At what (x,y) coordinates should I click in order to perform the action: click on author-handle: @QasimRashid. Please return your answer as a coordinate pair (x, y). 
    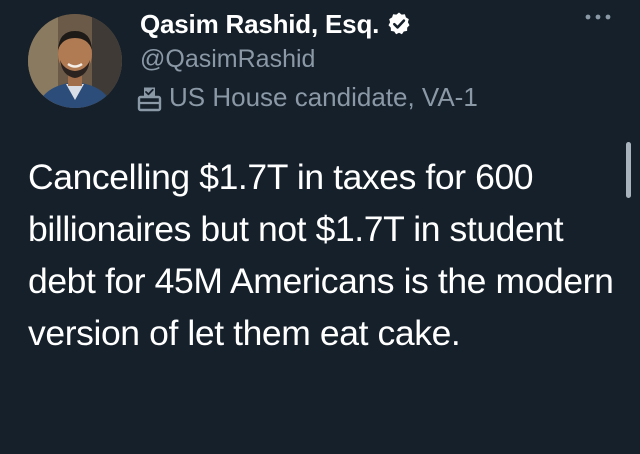
    Looking at the image, I should click on (227, 59).